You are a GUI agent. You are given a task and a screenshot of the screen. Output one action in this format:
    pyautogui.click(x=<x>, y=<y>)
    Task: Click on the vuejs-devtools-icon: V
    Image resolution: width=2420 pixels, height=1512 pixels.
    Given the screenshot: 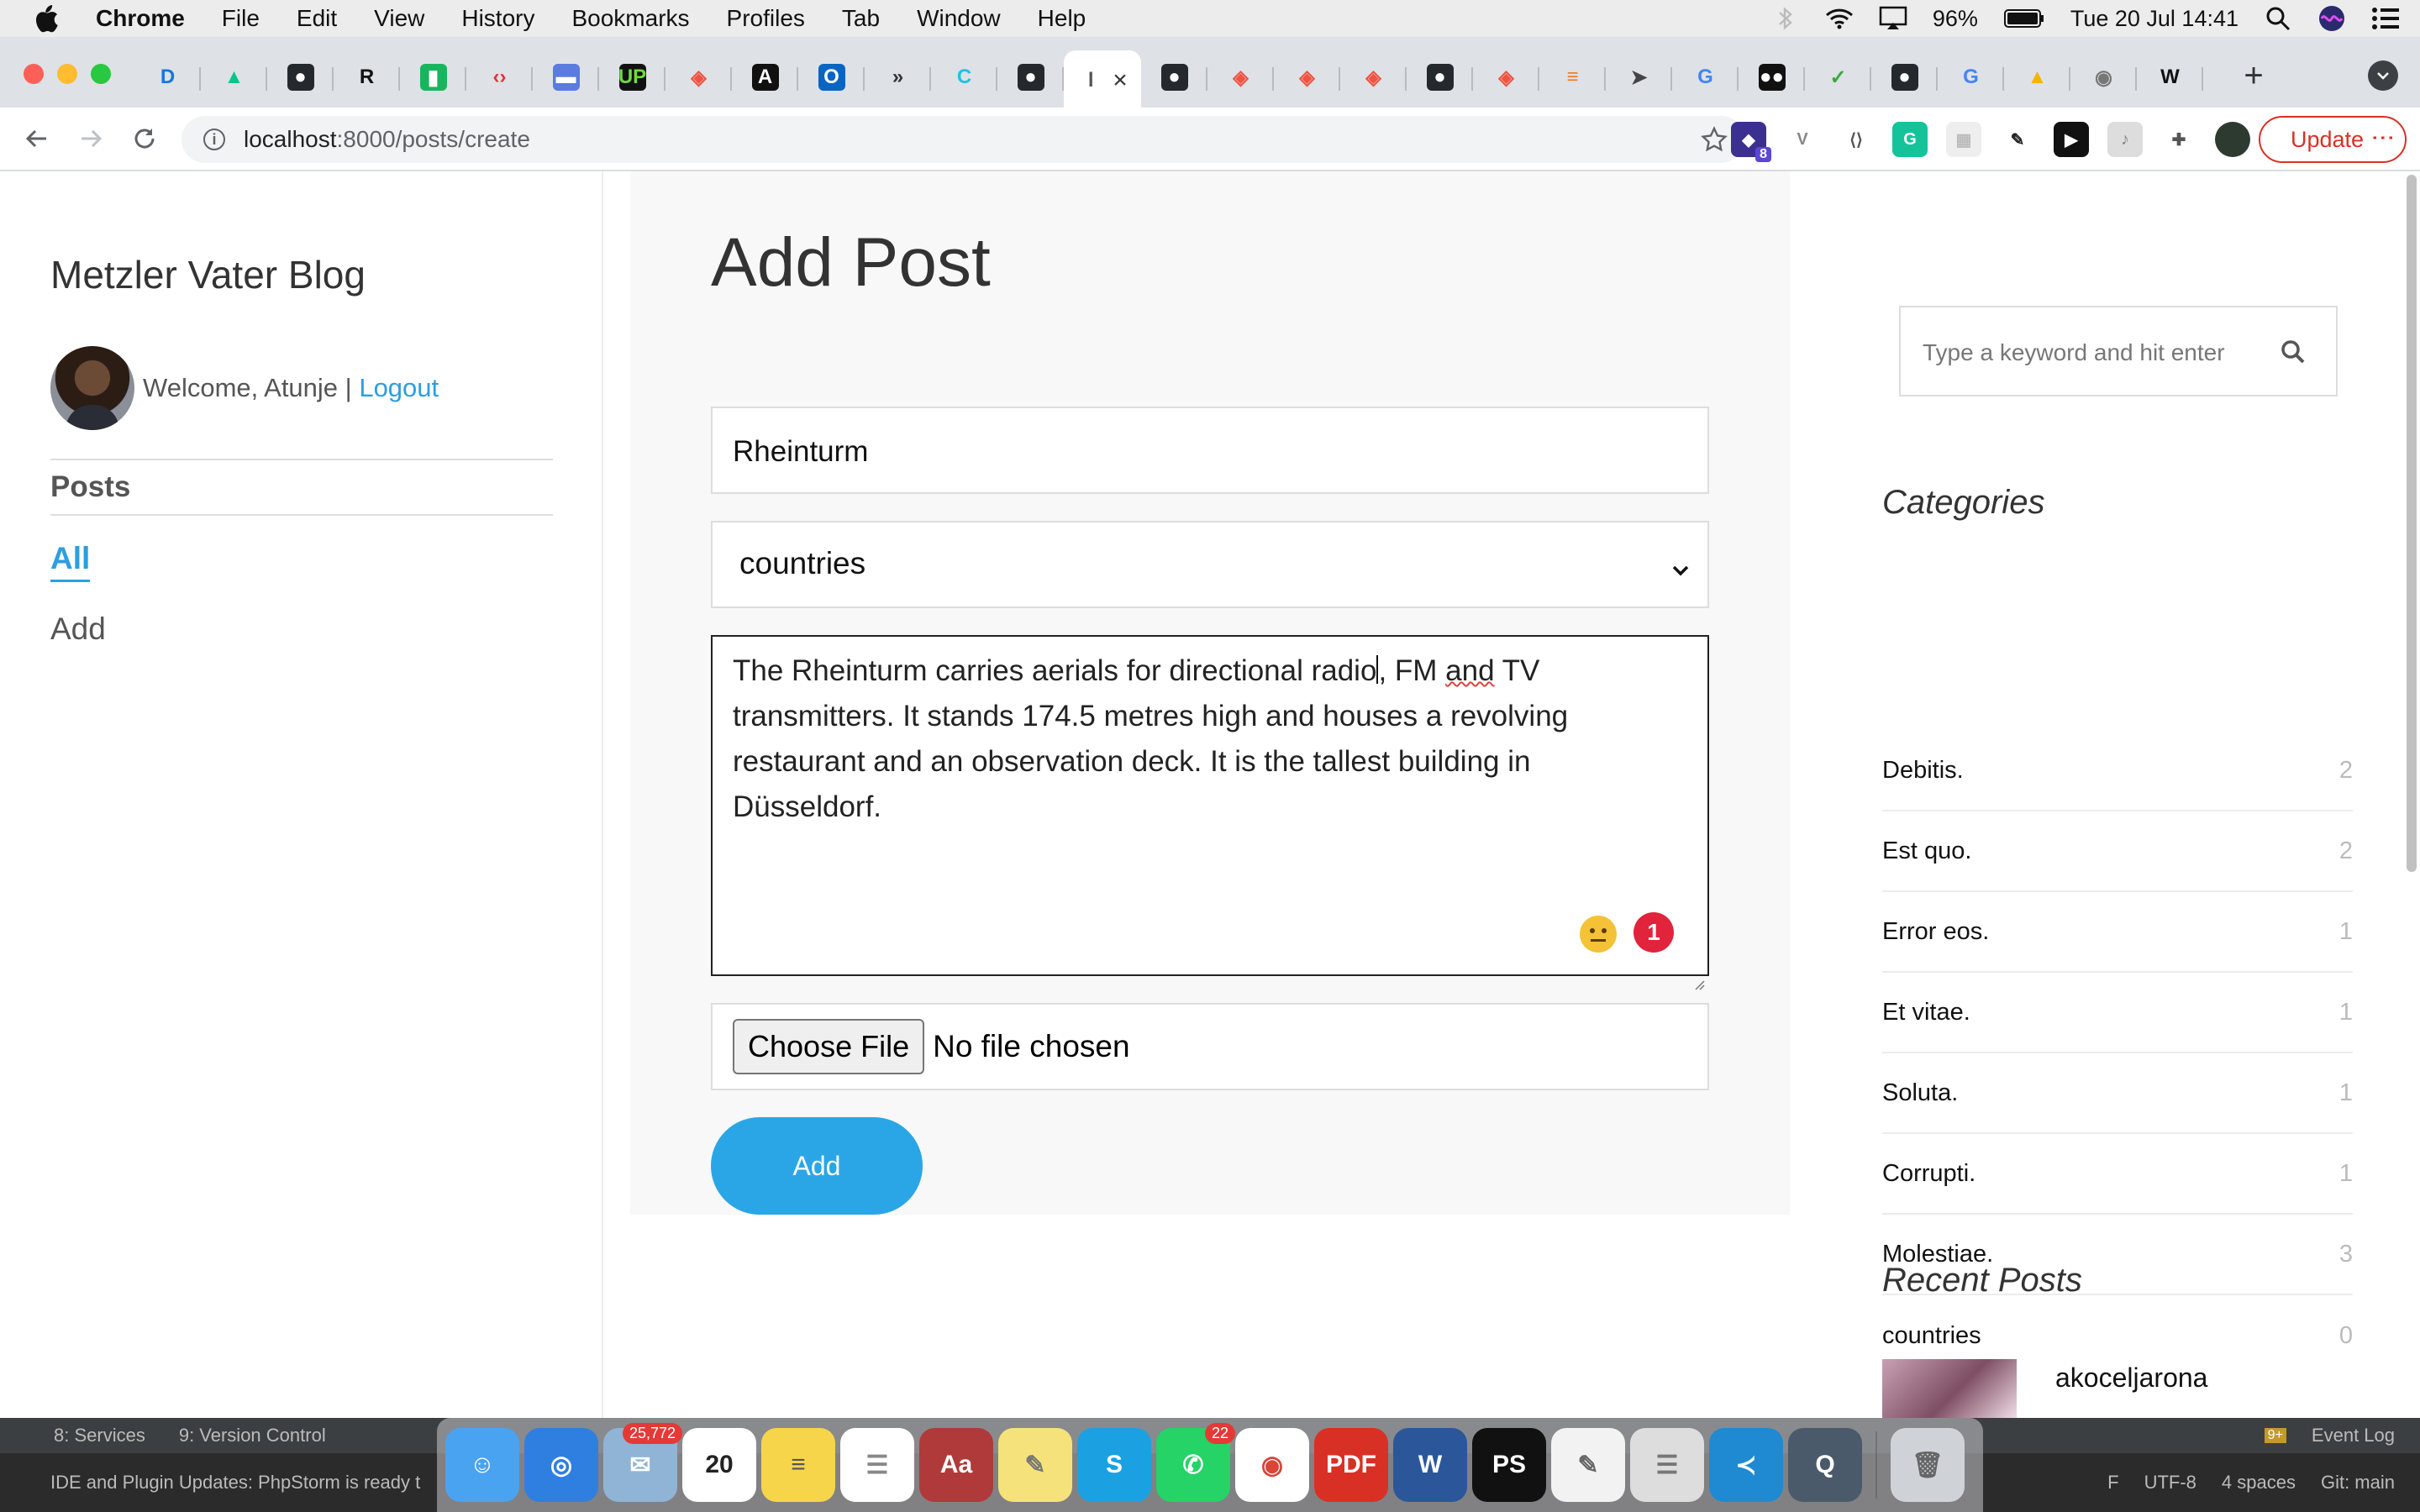 What is the action you would take?
    pyautogui.click(x=1802, y=139)
    